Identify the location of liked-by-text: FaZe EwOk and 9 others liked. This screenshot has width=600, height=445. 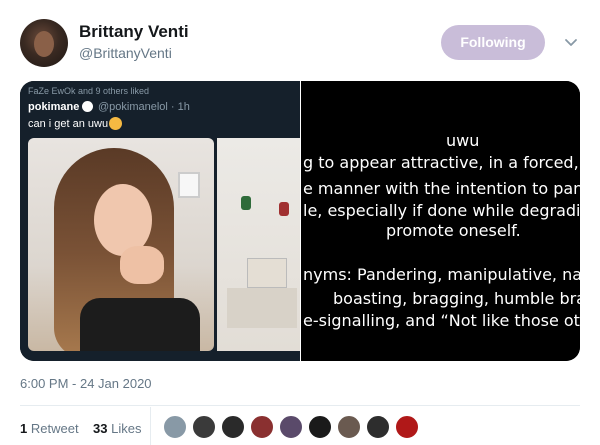
(89, 91).